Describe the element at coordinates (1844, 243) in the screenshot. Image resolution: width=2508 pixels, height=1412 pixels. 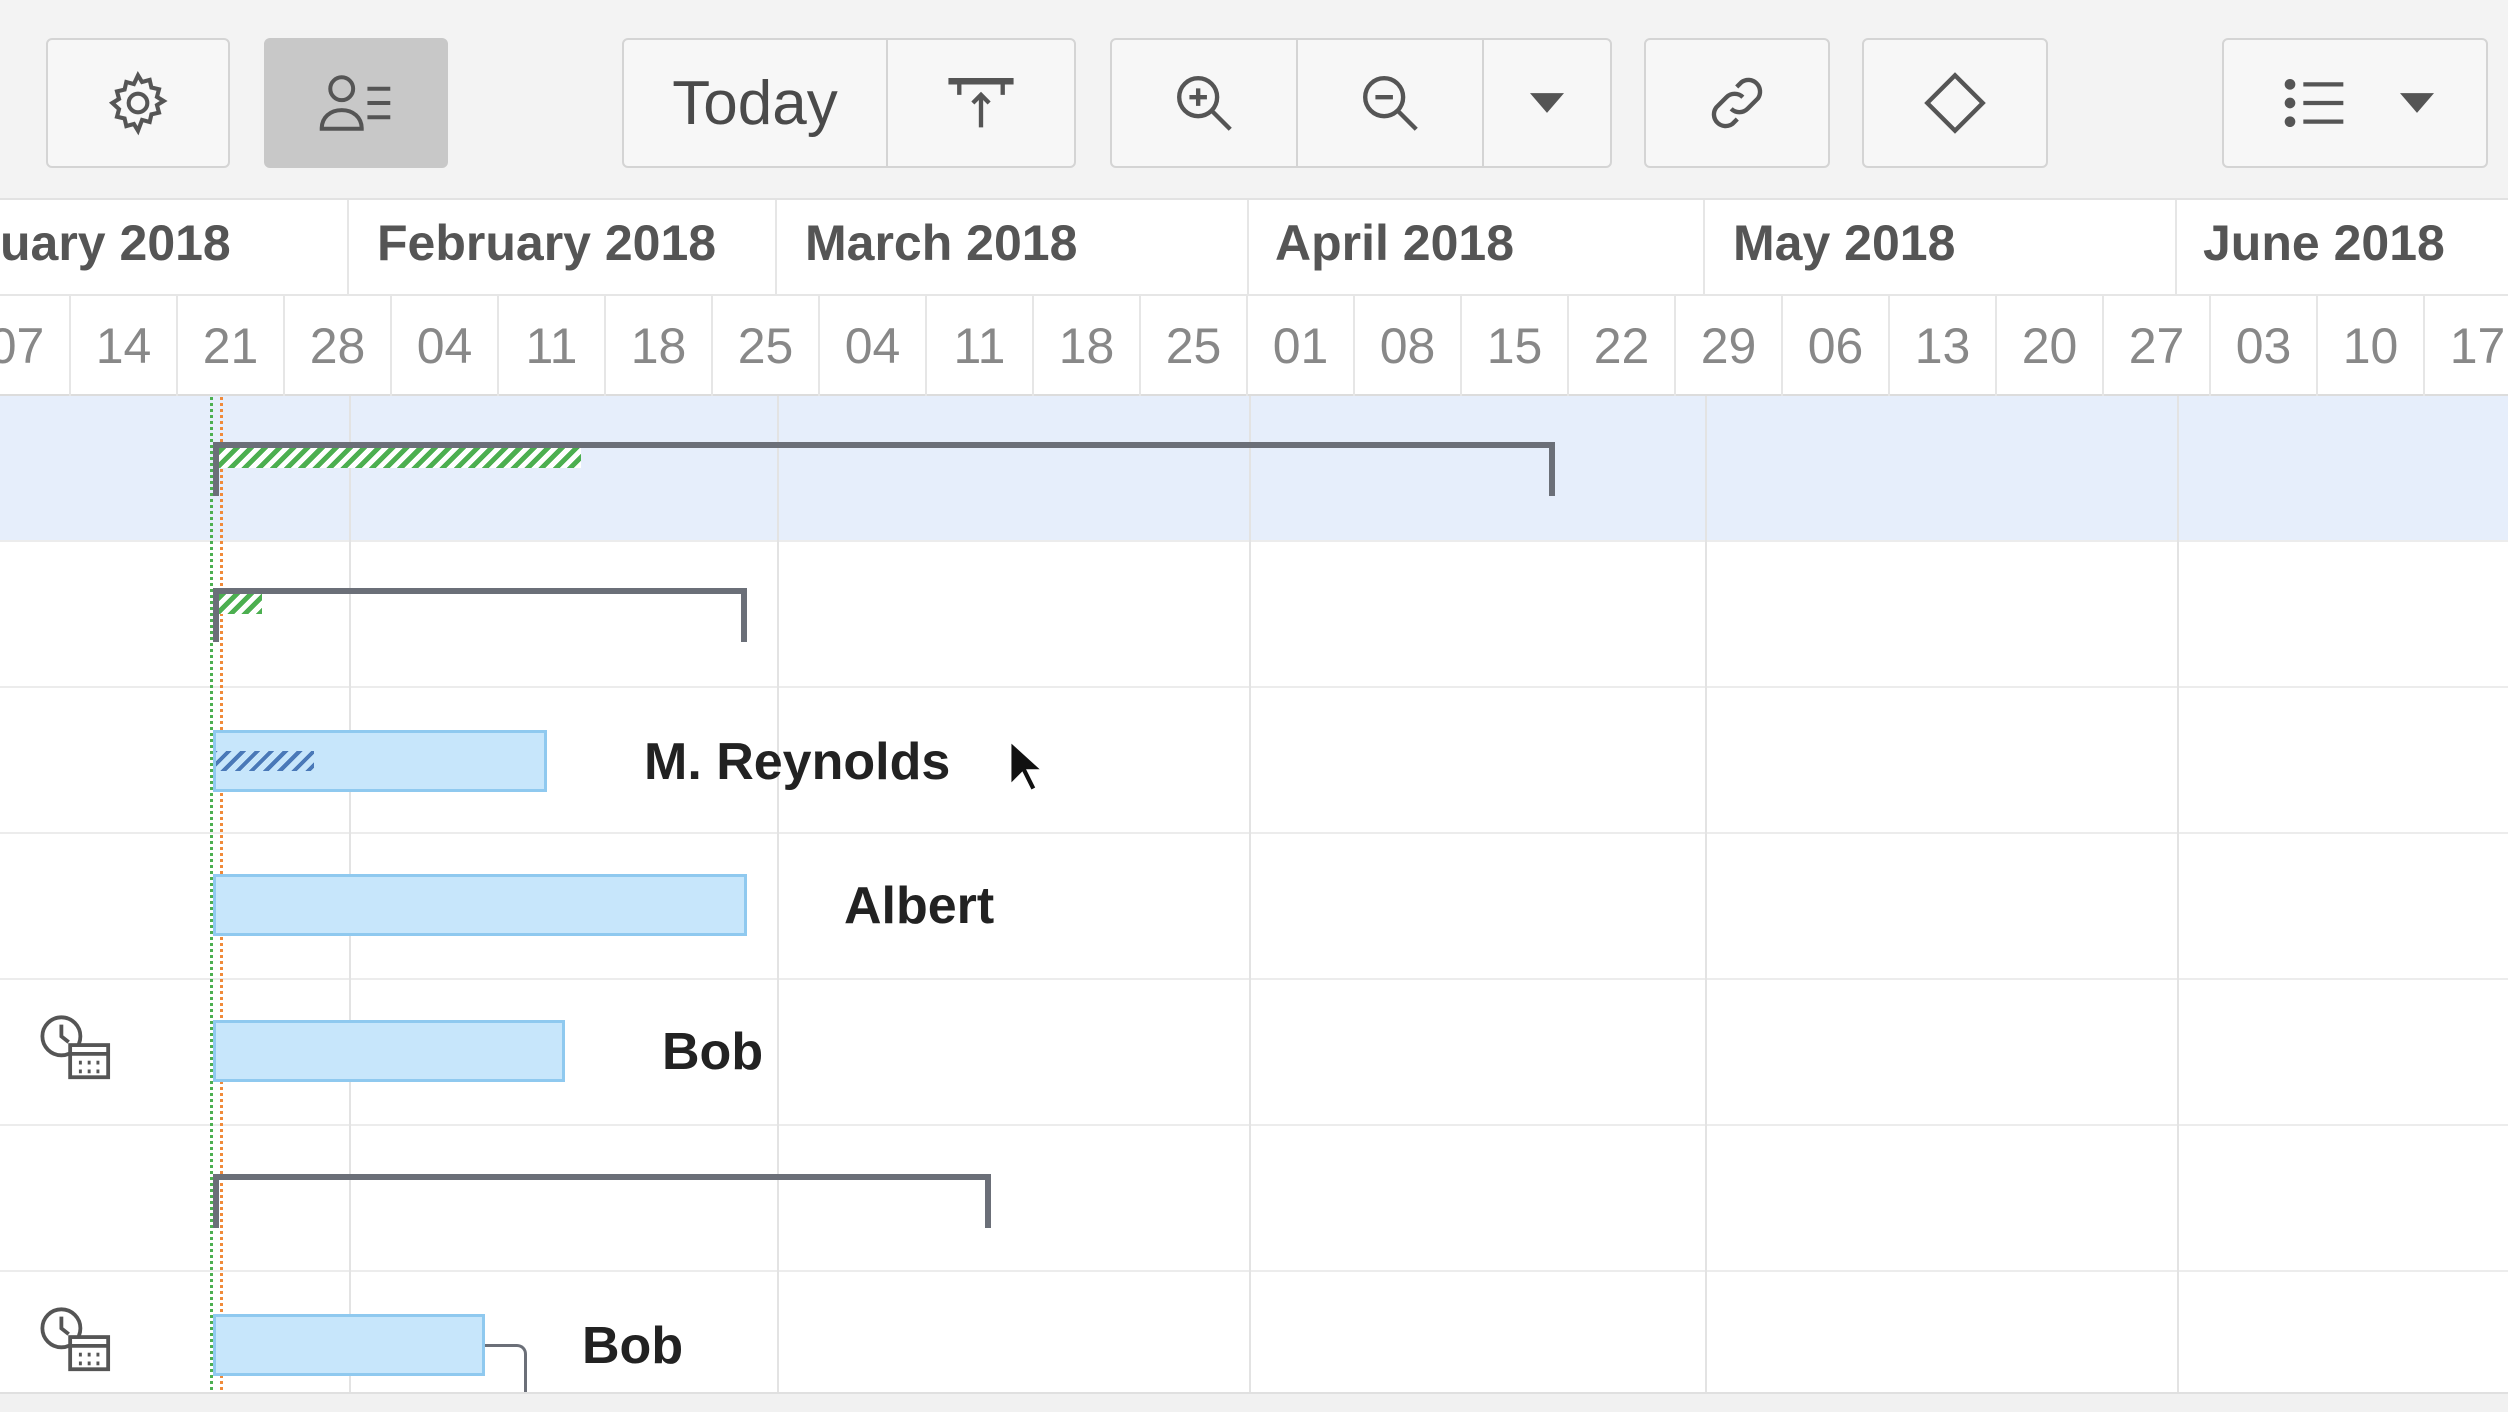
I see `month-label: May 2018` at that location.